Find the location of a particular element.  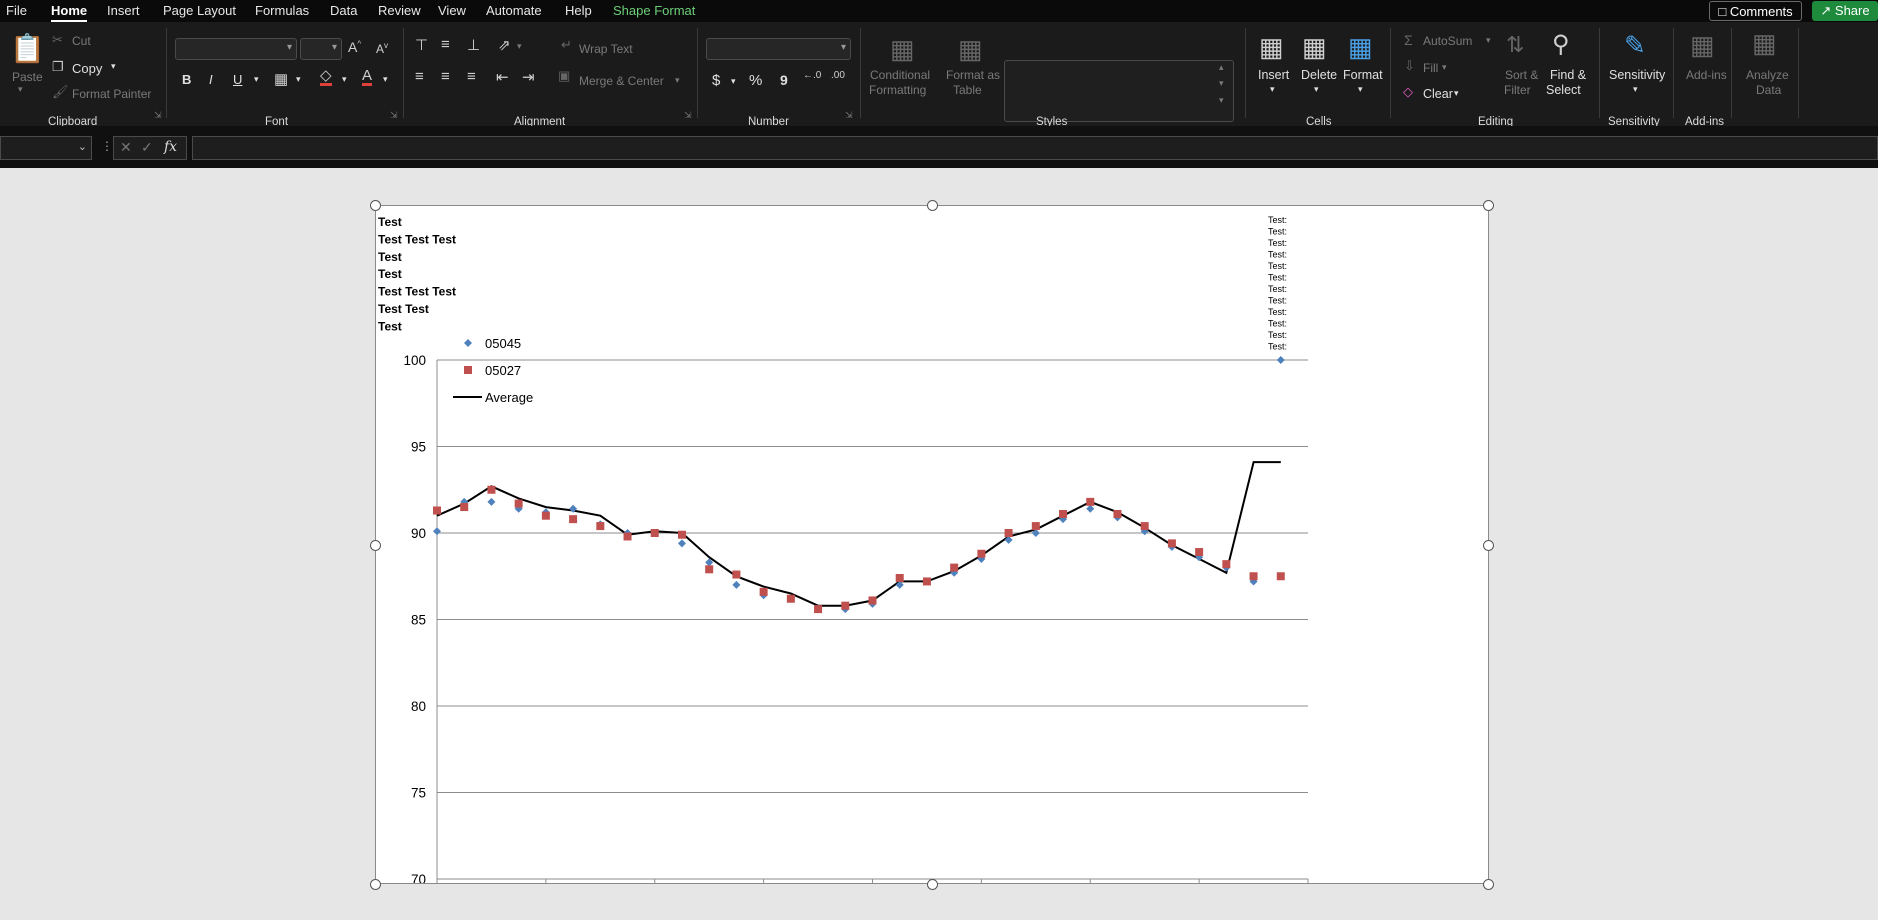

autosum-dropdown-icon: ▾ is located at coordinates (1488, 40).